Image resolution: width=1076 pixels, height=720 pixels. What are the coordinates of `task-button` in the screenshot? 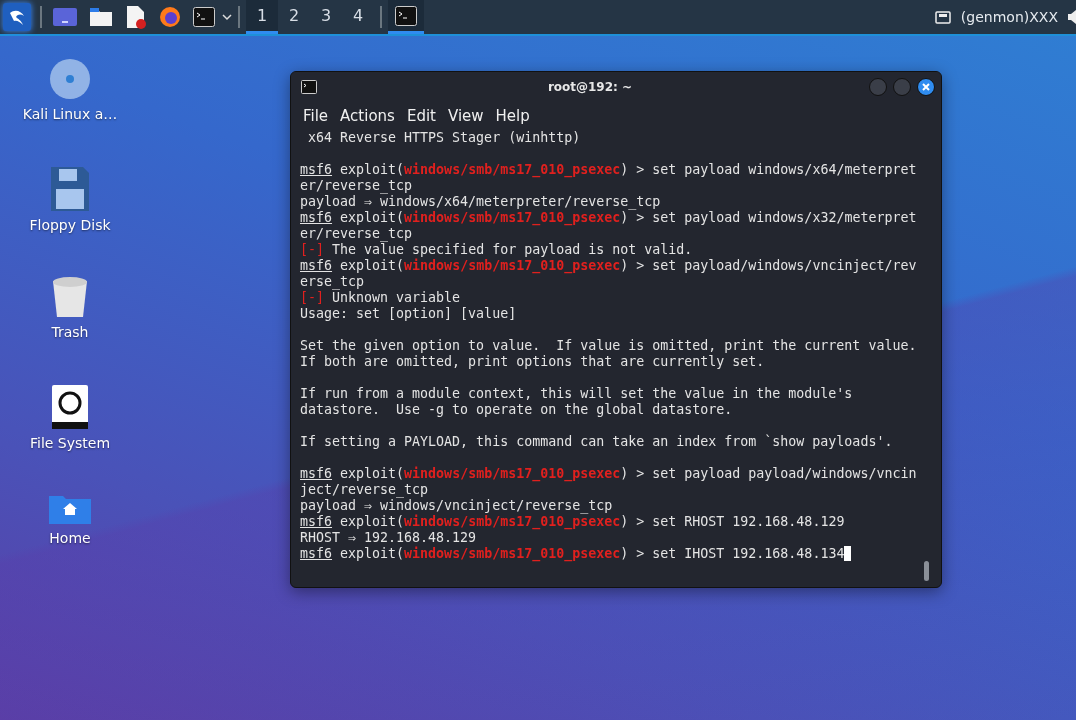 It's located at (406, 17).